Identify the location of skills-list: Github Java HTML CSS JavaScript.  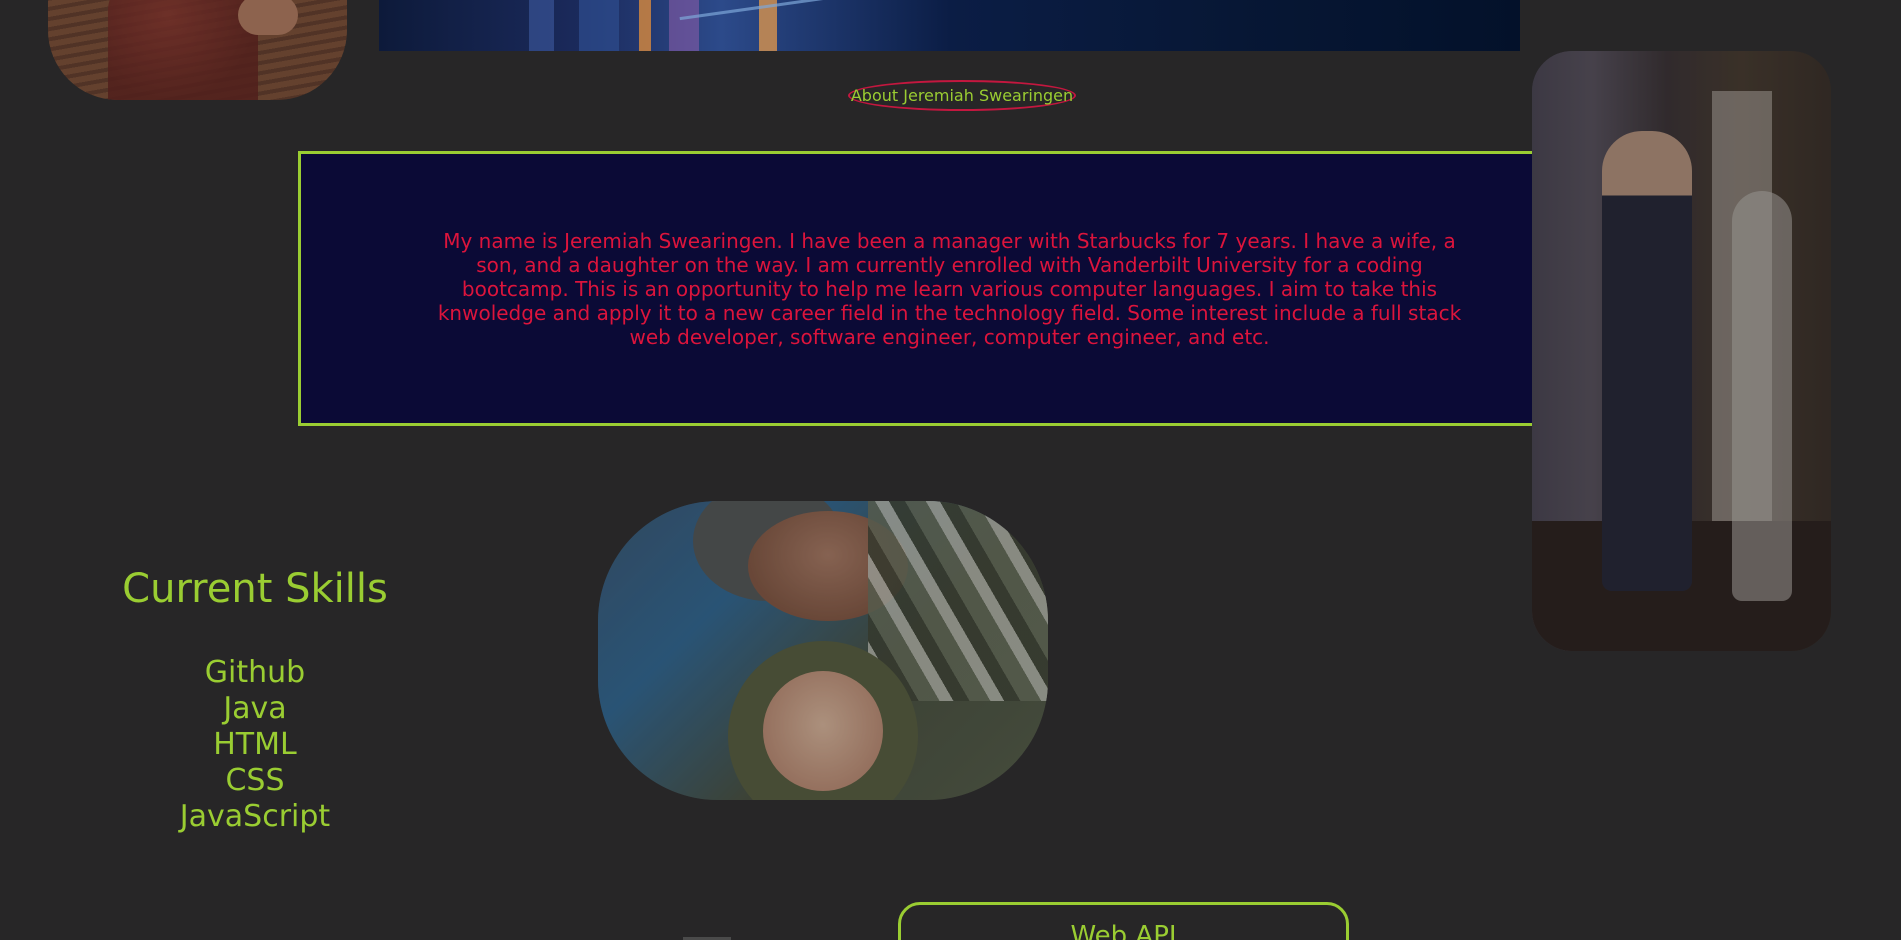
(255, 745).